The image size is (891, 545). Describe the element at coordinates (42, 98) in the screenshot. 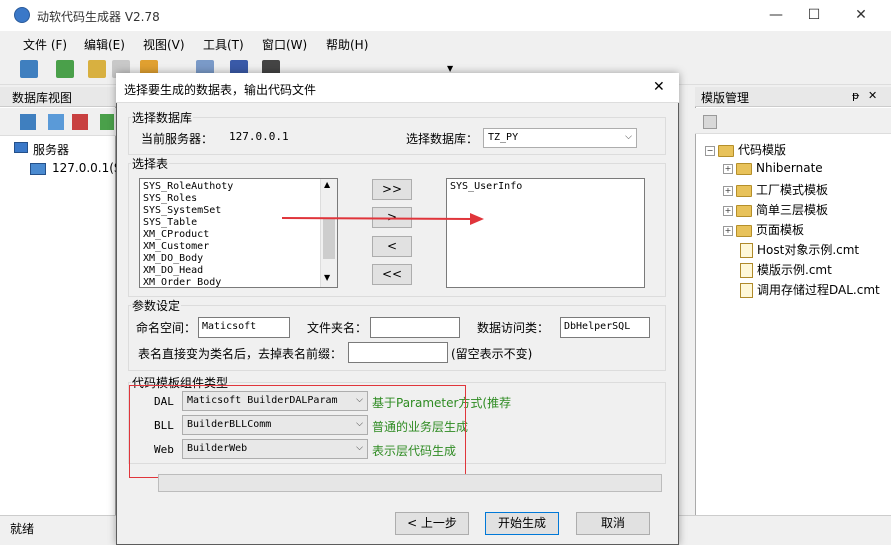

I see `database-view-title: 数据库视图` at that location.